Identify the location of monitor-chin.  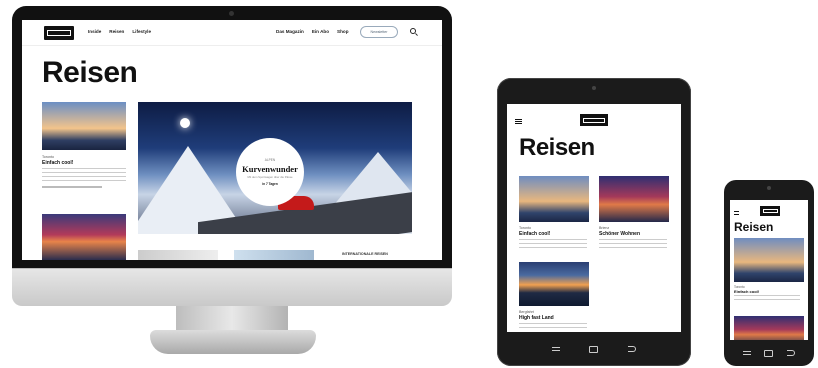
(232, 287).